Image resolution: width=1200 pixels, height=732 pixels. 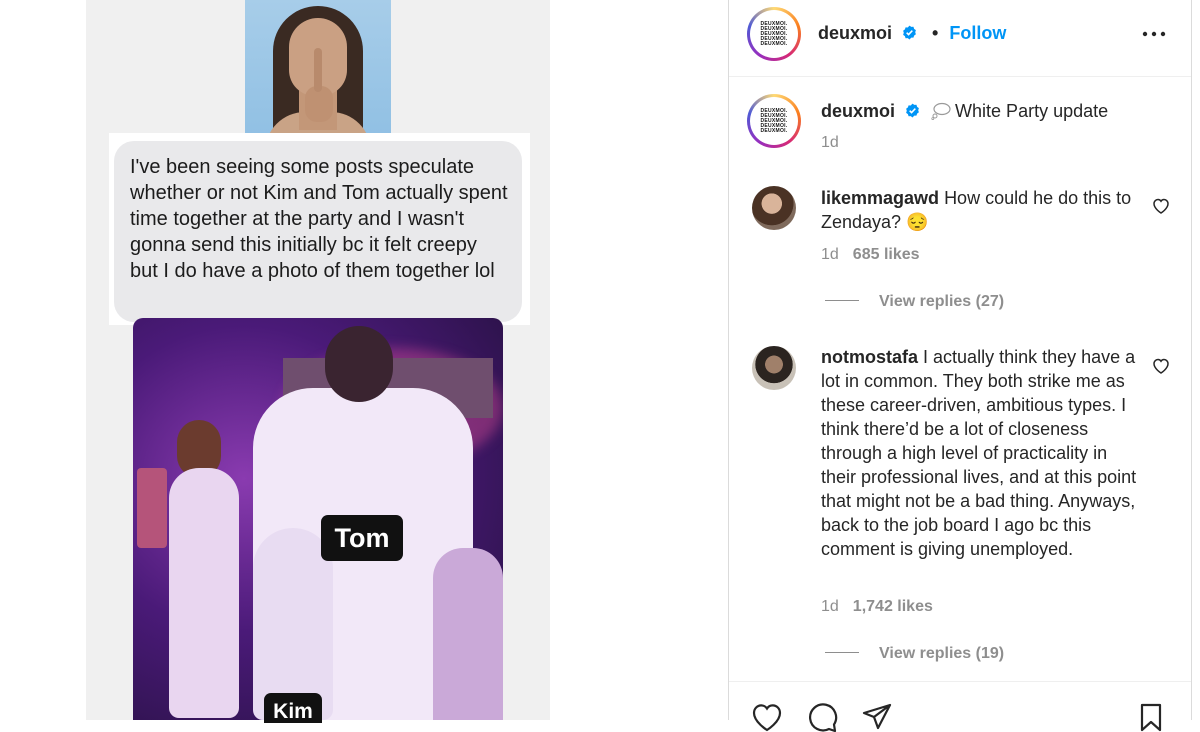 I want to click on view-replies-label: View replies (19), so click(x=942, y=653).